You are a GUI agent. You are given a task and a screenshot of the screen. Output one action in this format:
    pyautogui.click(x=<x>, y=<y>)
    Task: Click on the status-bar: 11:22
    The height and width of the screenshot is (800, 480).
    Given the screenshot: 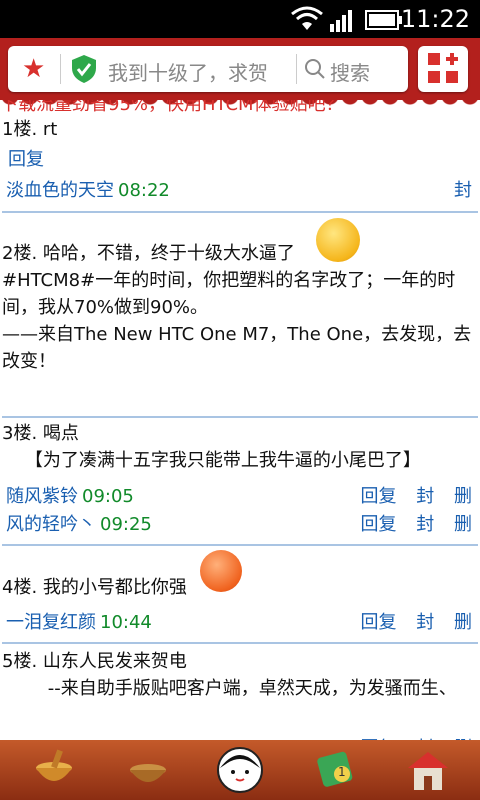 What is the action you would take?
    pyautogui.click(x=240, y=19)
    